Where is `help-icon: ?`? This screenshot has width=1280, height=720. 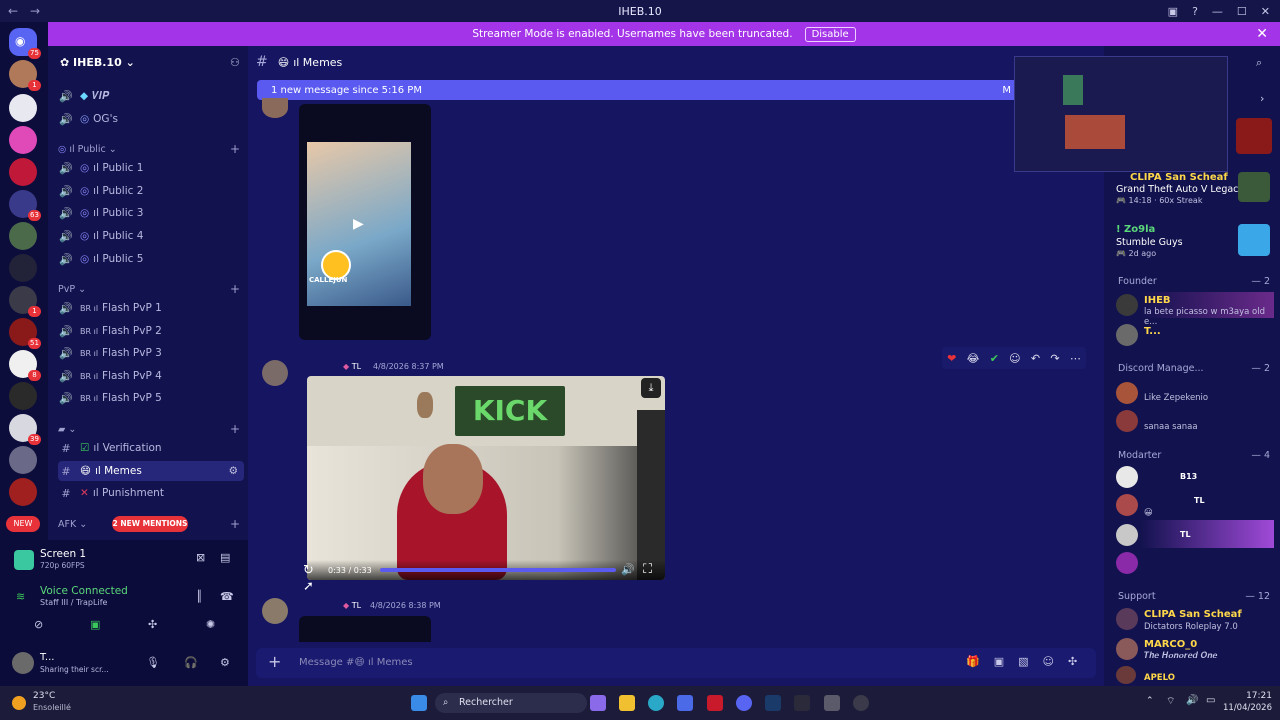
help-icon: ? is located at coordinates (1195, 11).